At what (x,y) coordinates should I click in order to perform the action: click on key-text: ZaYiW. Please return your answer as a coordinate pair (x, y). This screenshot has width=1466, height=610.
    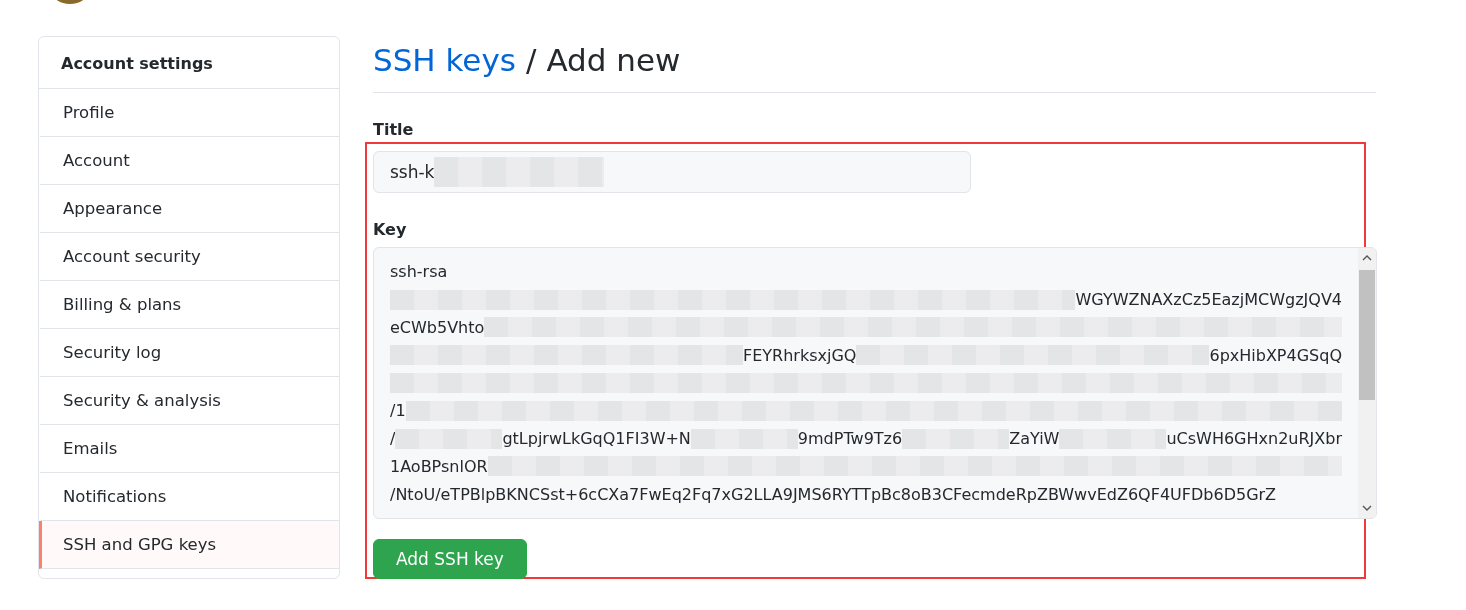
    Looking at the image, I should click on (1034, 439).